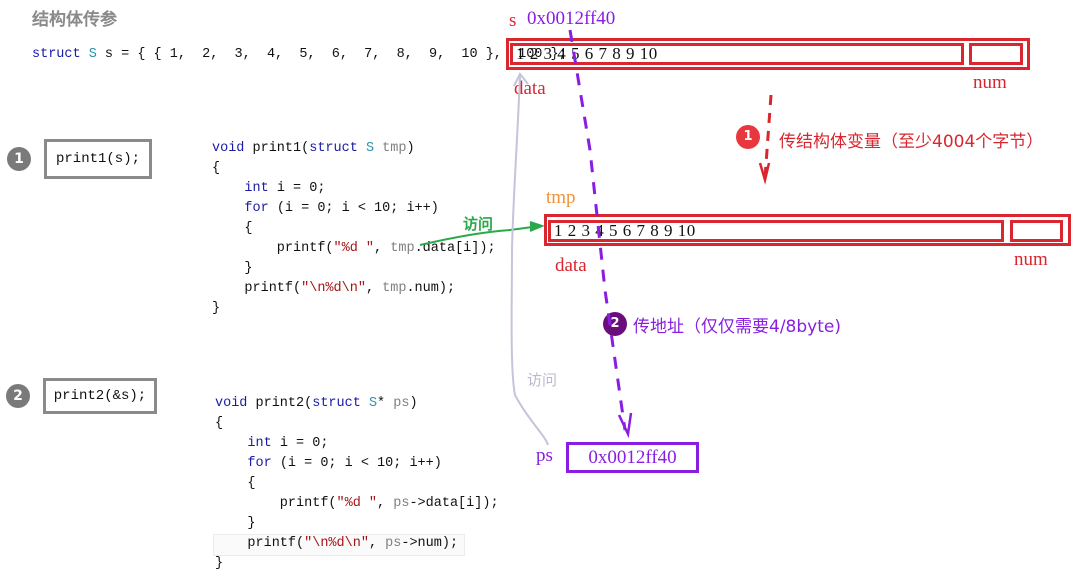 The width and height of the screenshot is (1077, 574). Describe the element at coordinates (990, 82) in the screenshot. I see `field-label-num-s: num` at that location.